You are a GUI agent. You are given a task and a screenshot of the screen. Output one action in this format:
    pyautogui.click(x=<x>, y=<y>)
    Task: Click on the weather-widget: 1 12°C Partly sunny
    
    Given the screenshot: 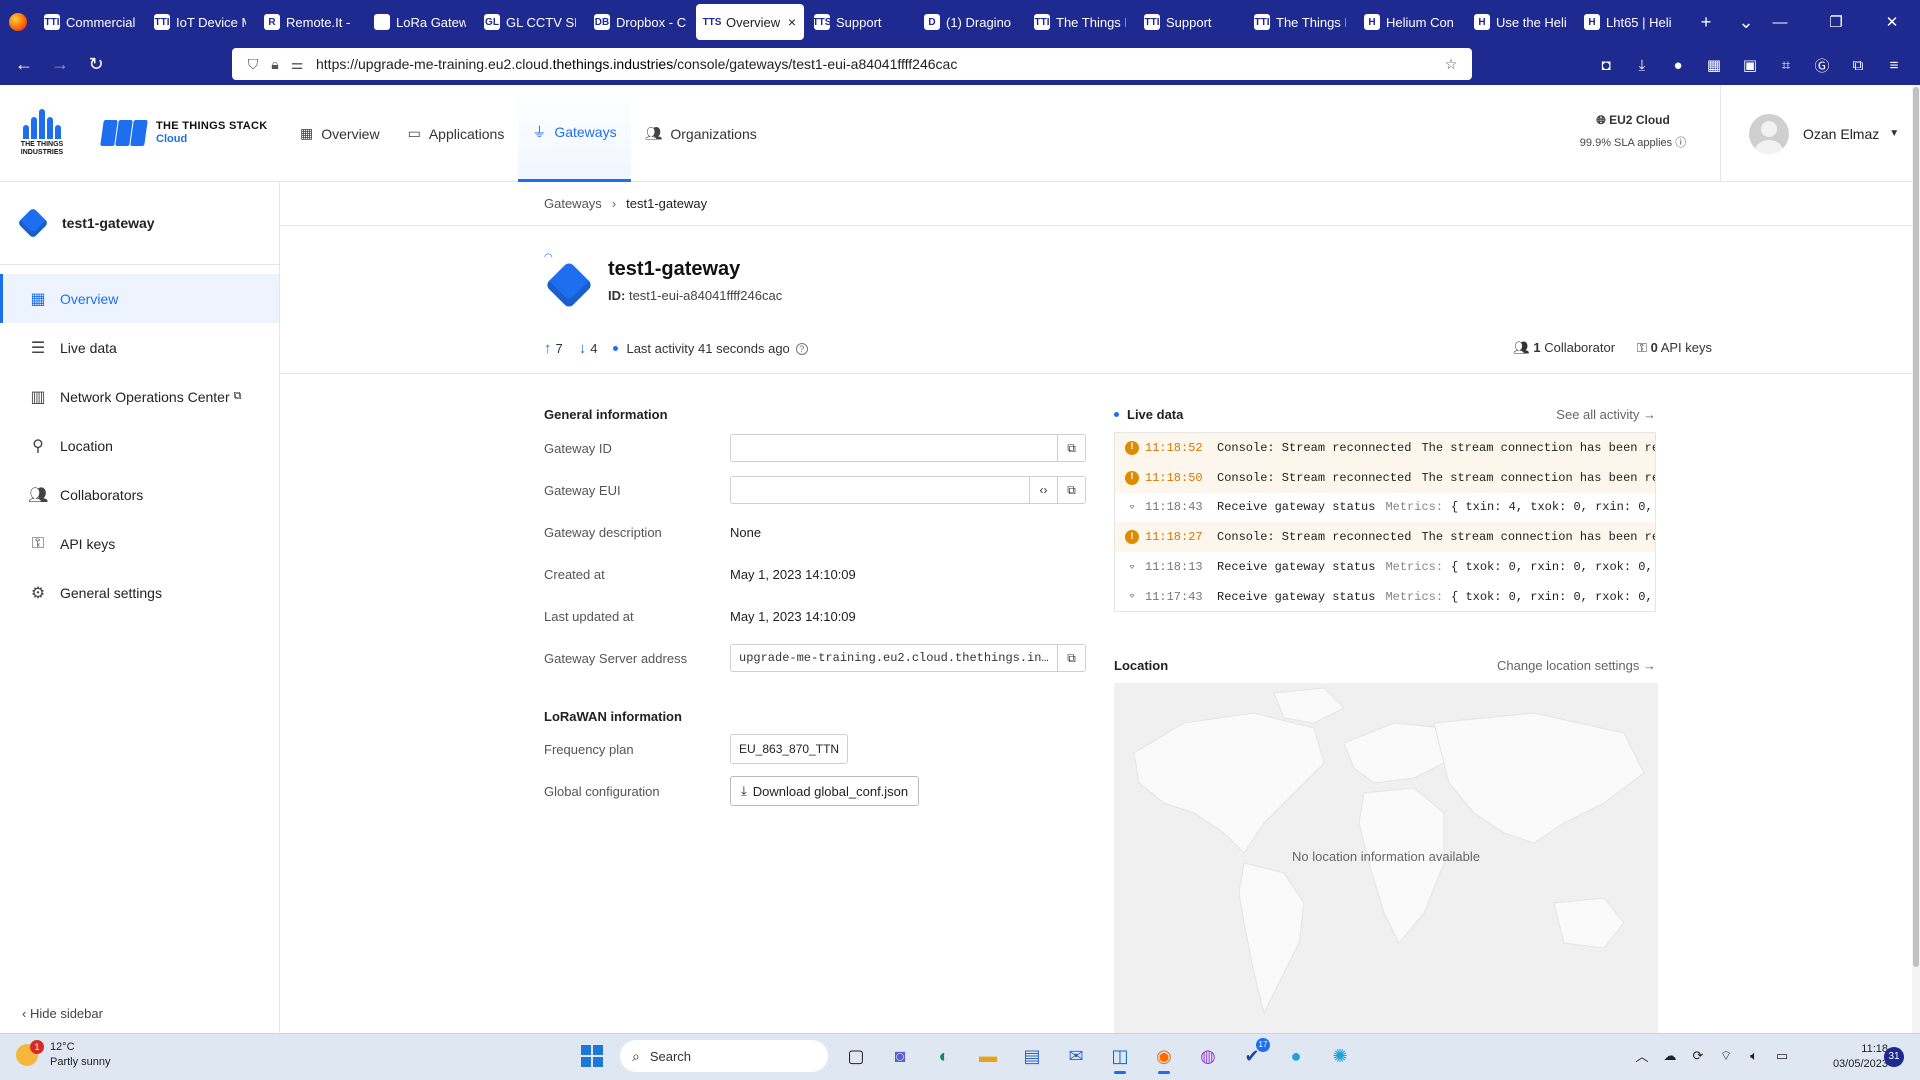 What is the action you would take?
    pyautogui.click(x=63, y=1055)
    